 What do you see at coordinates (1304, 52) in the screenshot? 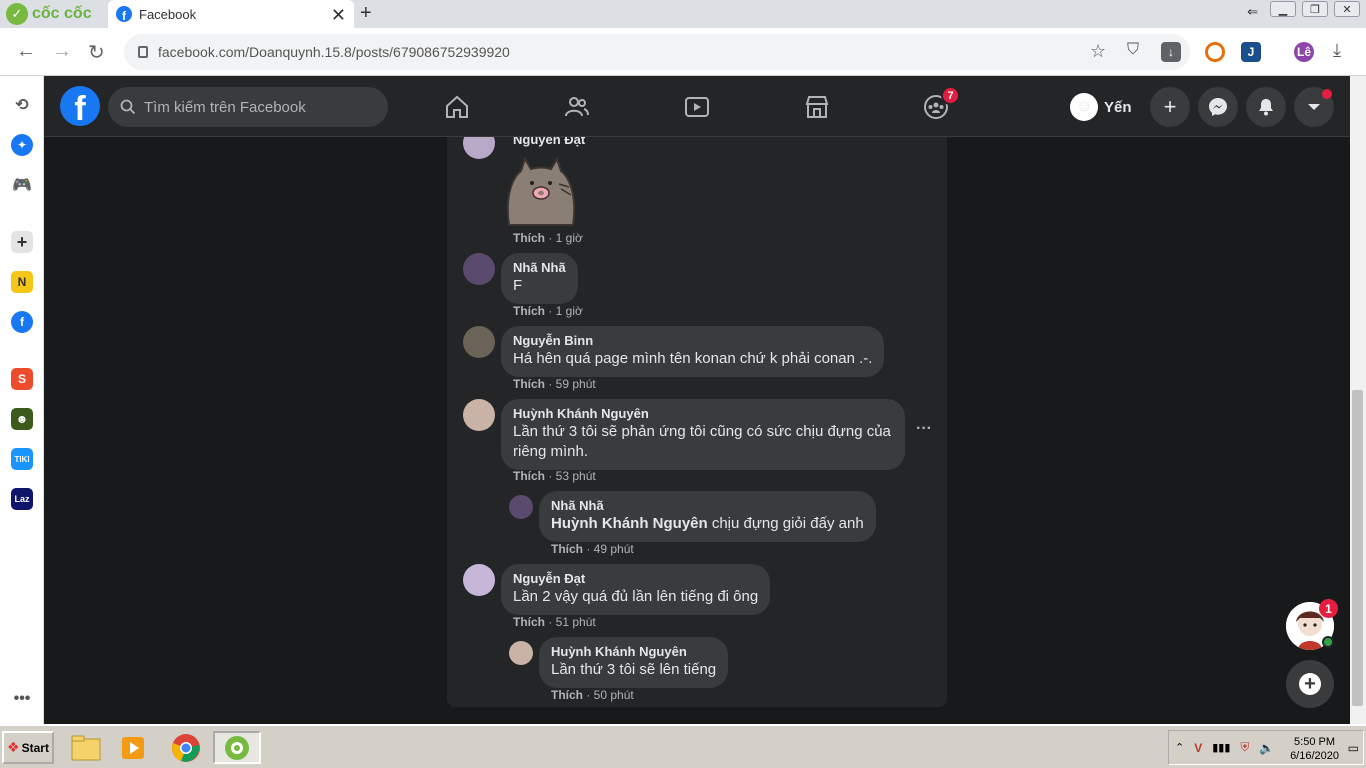
I see `profile-avatar: Lê` at bounding box center [1304, 52].